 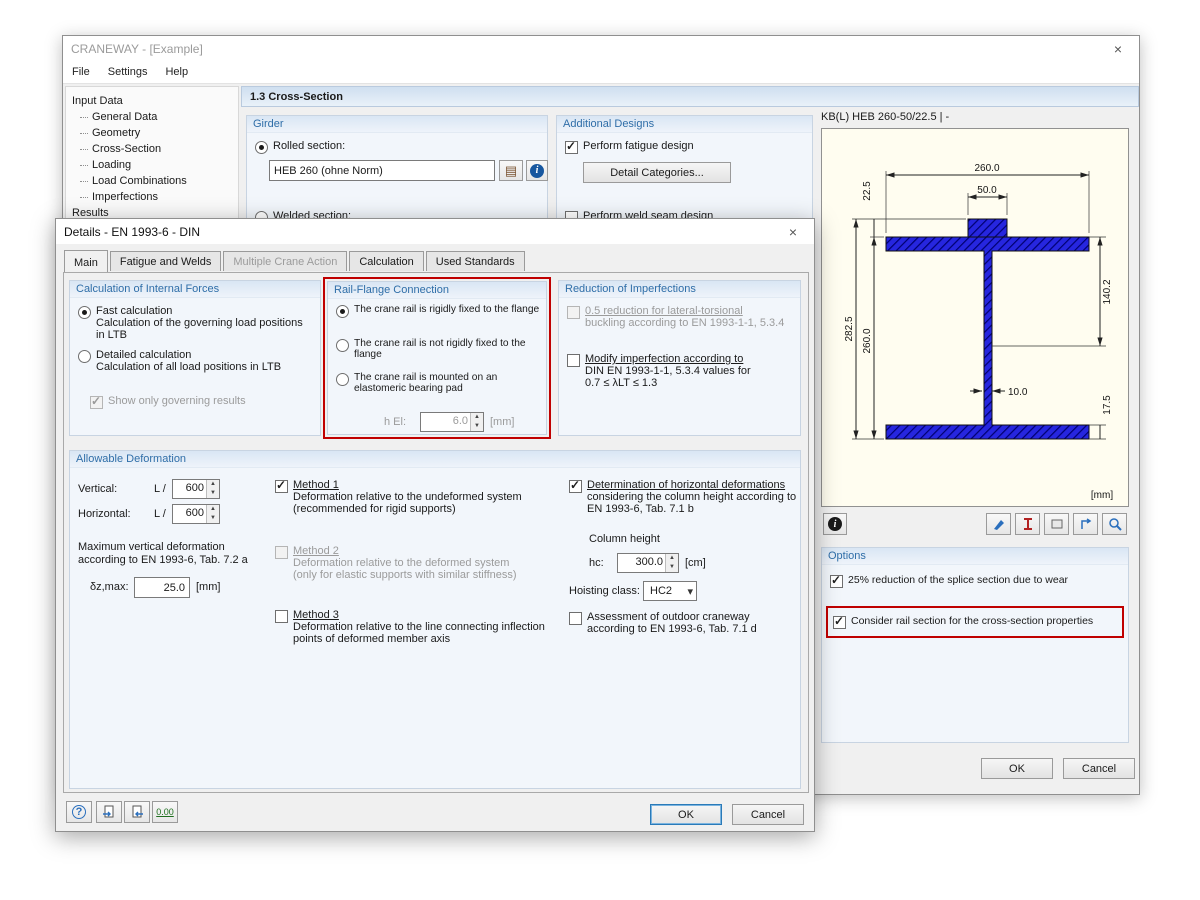 I want to click on tree-general-data: General Data, so click(x=152, y=117).